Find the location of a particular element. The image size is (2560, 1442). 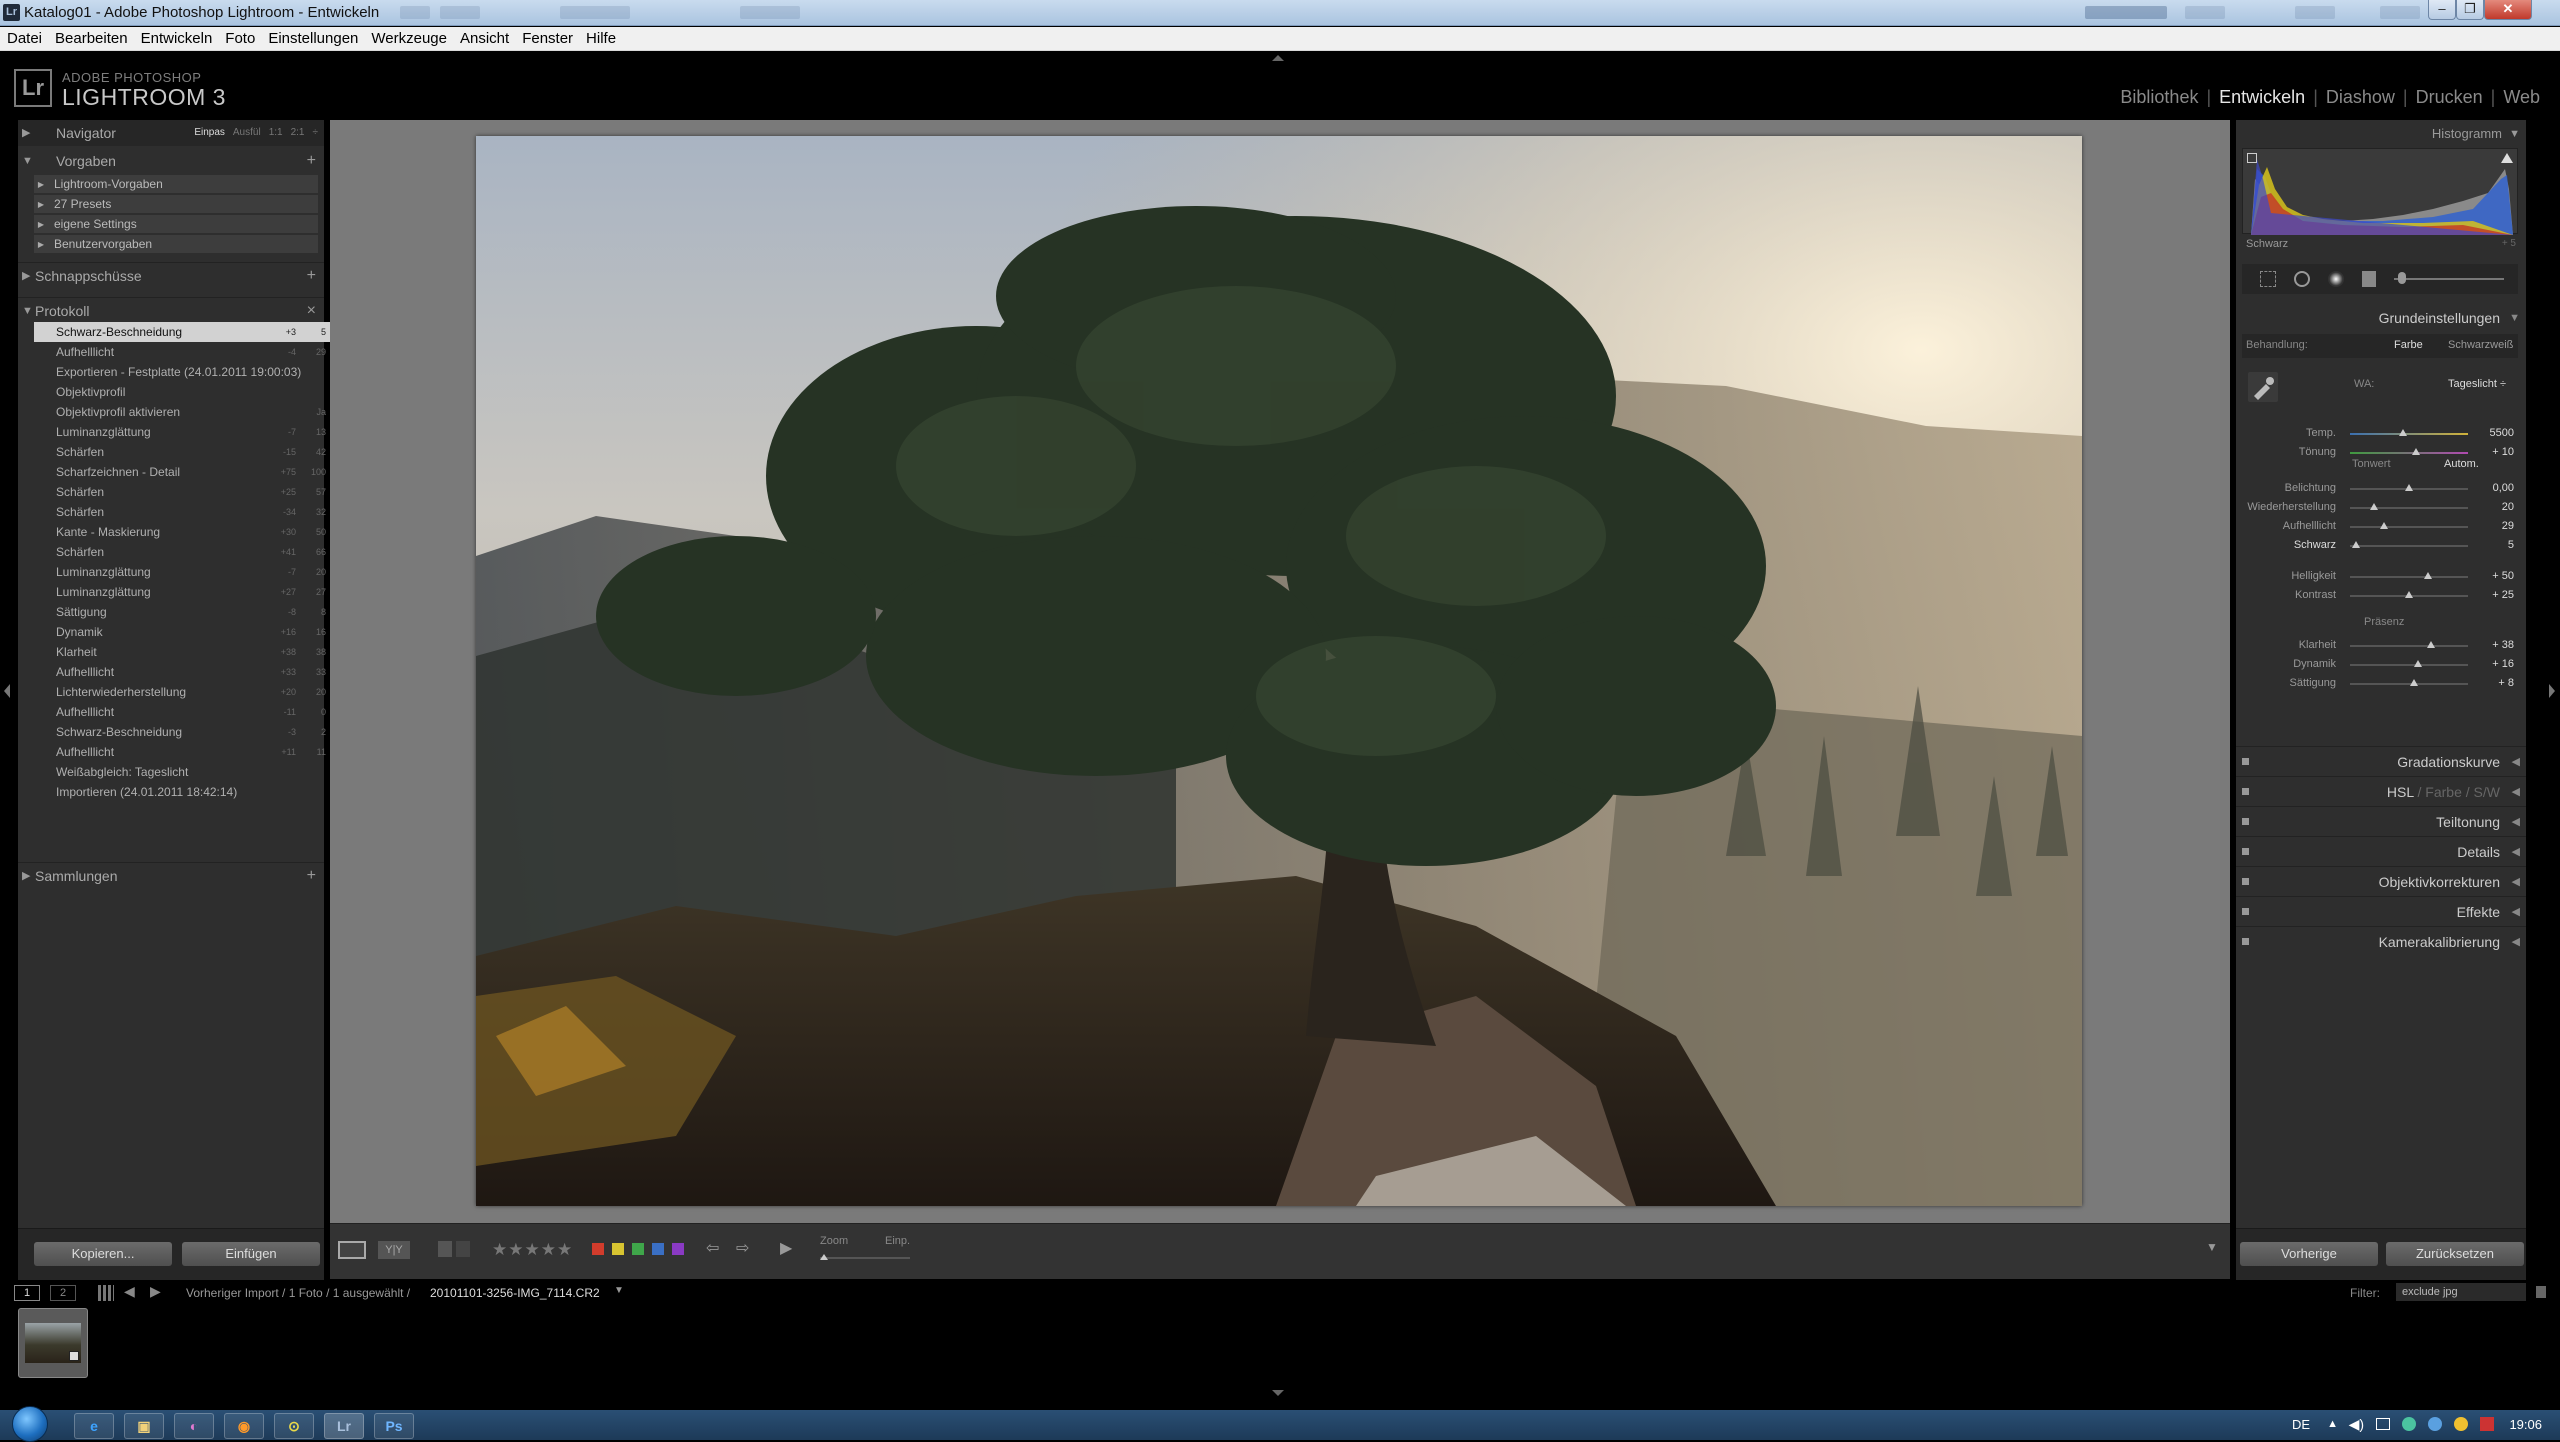

color-label-blue is located at coordinates (658, 1249).